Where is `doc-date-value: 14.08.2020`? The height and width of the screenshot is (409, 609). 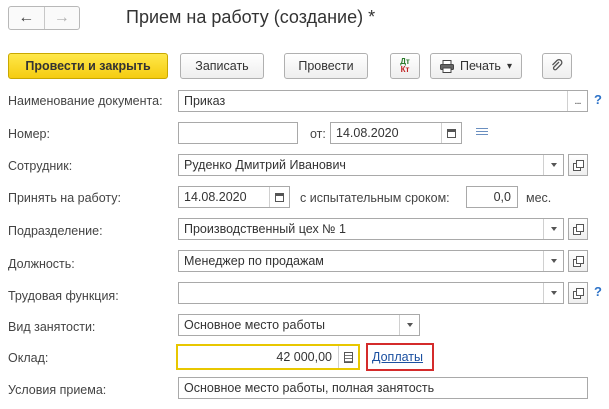 doc-date-value: 14.08.2020 is located at coordinates (367, 133).